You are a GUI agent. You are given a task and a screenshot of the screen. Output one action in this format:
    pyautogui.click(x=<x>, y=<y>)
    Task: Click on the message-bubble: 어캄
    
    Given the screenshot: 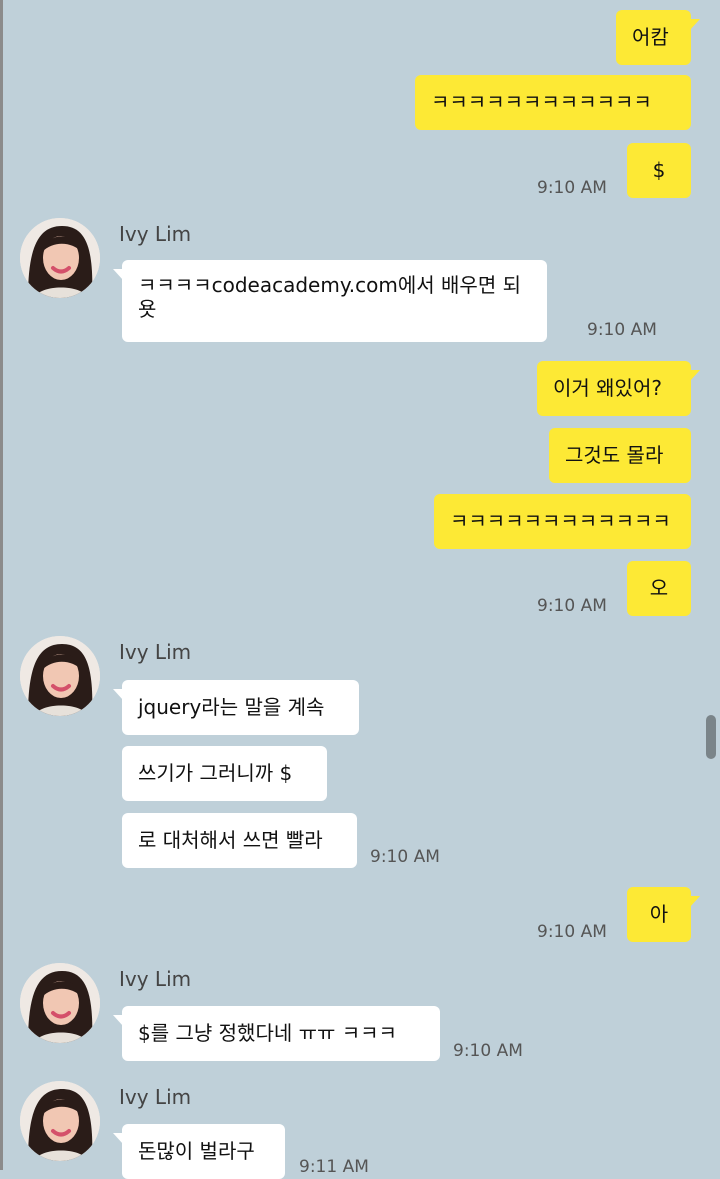 What is the action you would take?
    pyautogui.click(x=658, y=37)
    